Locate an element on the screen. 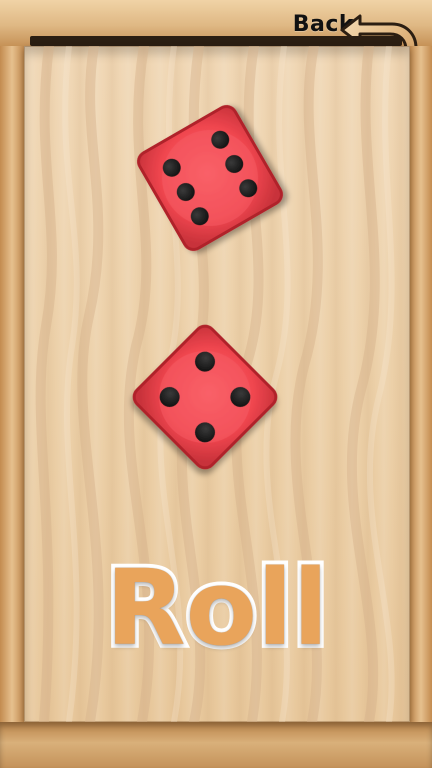 The height and width of the screenshot is (768, 432). die-six-face is located at coordinates (210, 178).